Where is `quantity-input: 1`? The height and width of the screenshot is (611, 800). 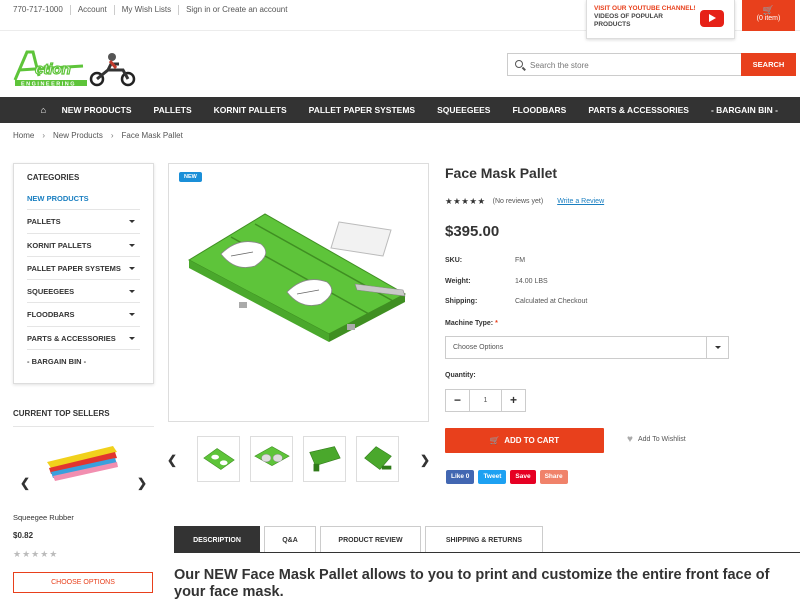
quantity-input: 1 is located at coordinates (485, 400).